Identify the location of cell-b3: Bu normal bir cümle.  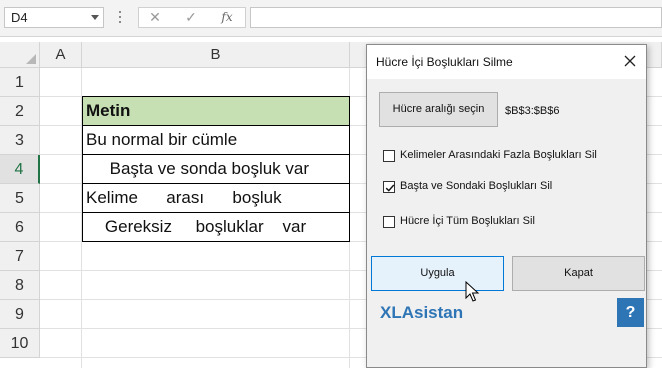
(216, 140).